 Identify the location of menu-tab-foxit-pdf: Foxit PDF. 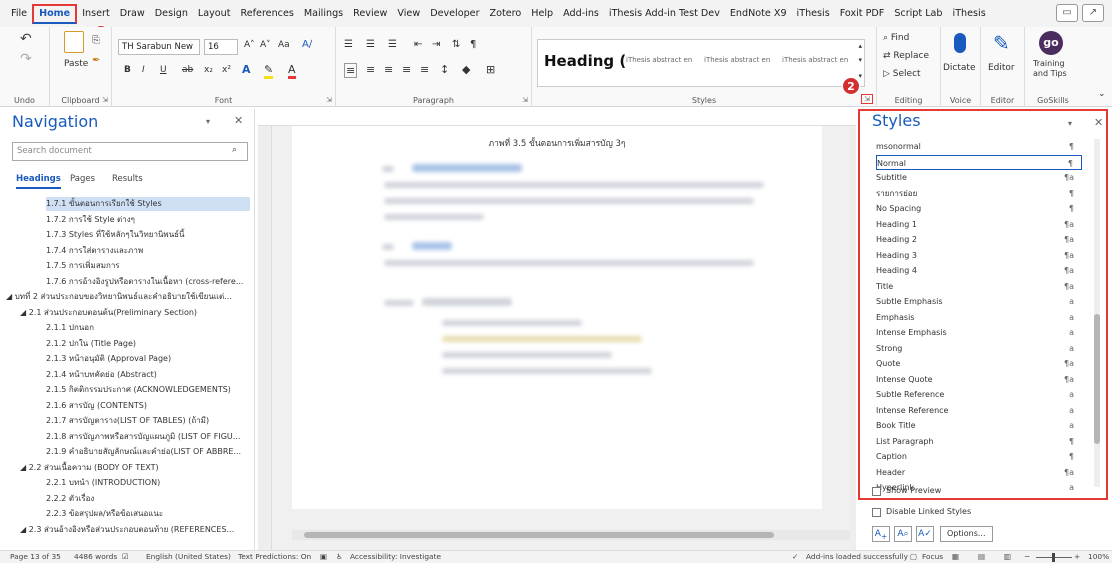
(862, 14).